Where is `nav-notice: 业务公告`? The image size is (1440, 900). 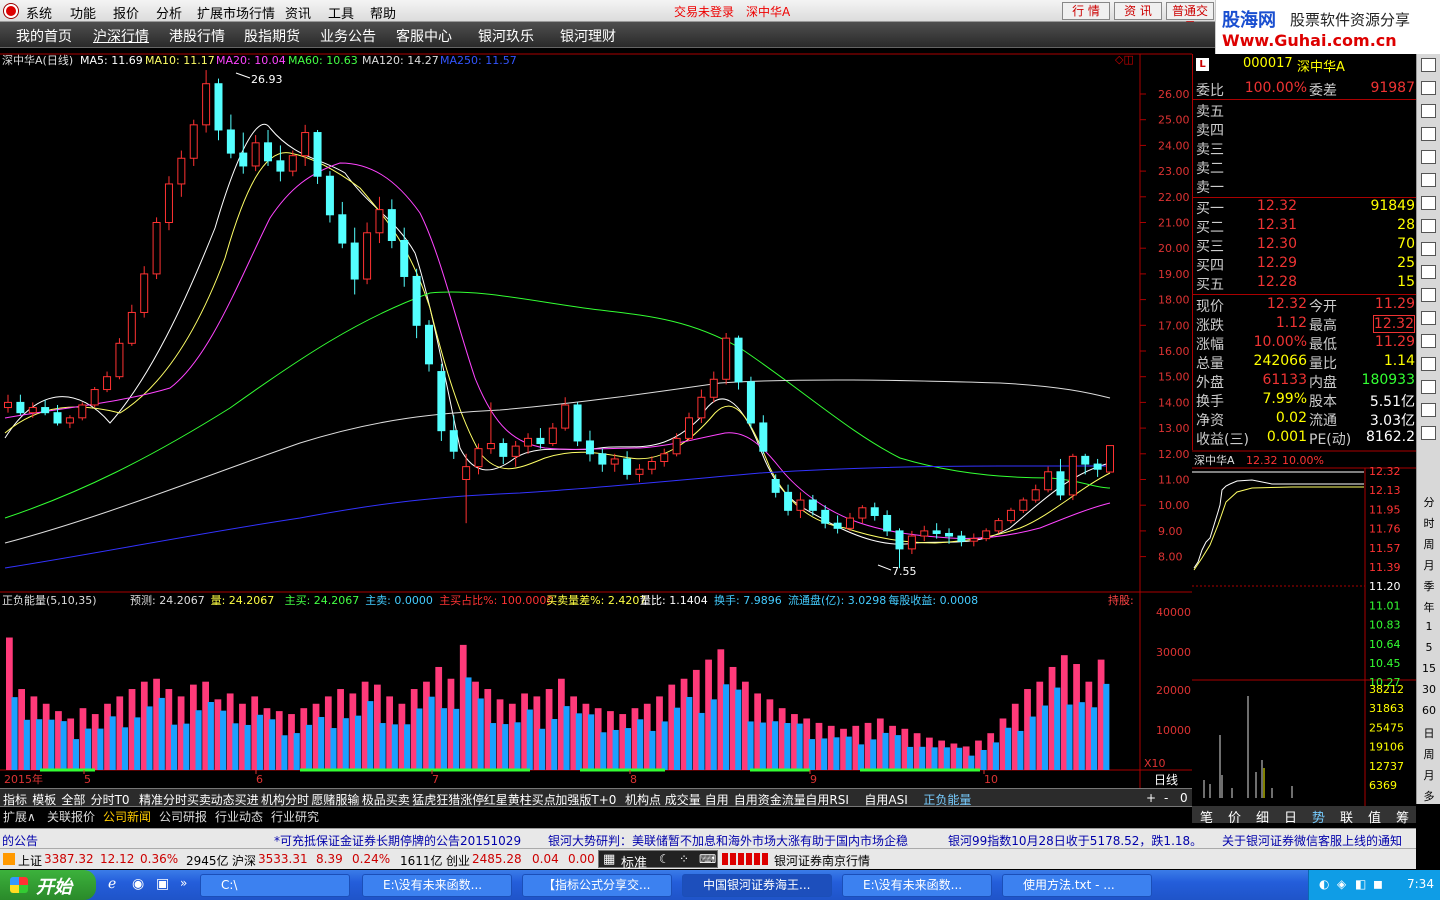
nav-notice: 业务公告 is located at coordinates (348, 36).